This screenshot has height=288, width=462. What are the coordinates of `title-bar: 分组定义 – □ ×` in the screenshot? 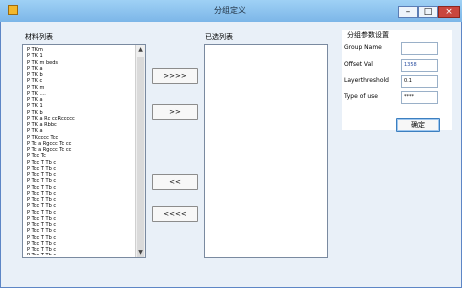 It's located at (231, 11).